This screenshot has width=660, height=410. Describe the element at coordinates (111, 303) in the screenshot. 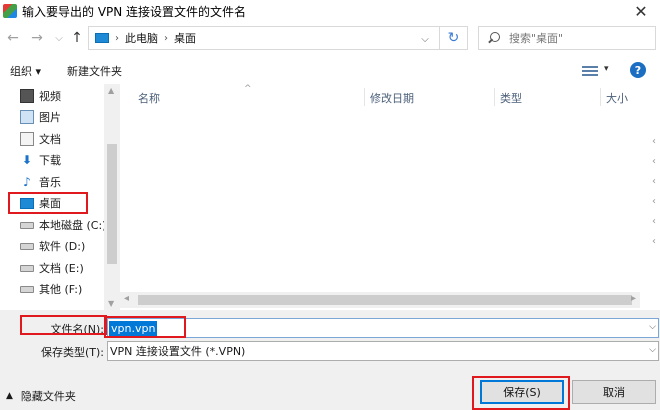

I see `scroll-down-icon: ▼` at that location.